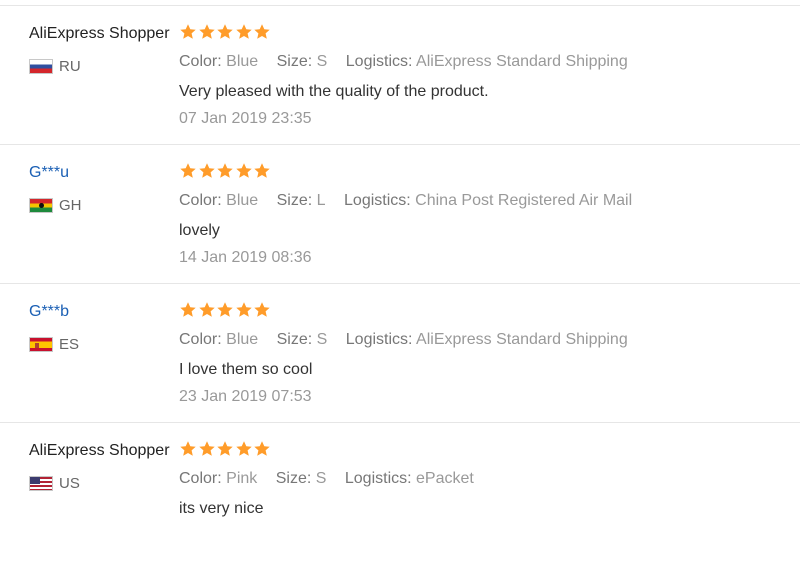 This screenshot has width=800, height=563. Describe the element at coordinates (199, 230) in the screenshot. I see `review-text: lovely` at that location.